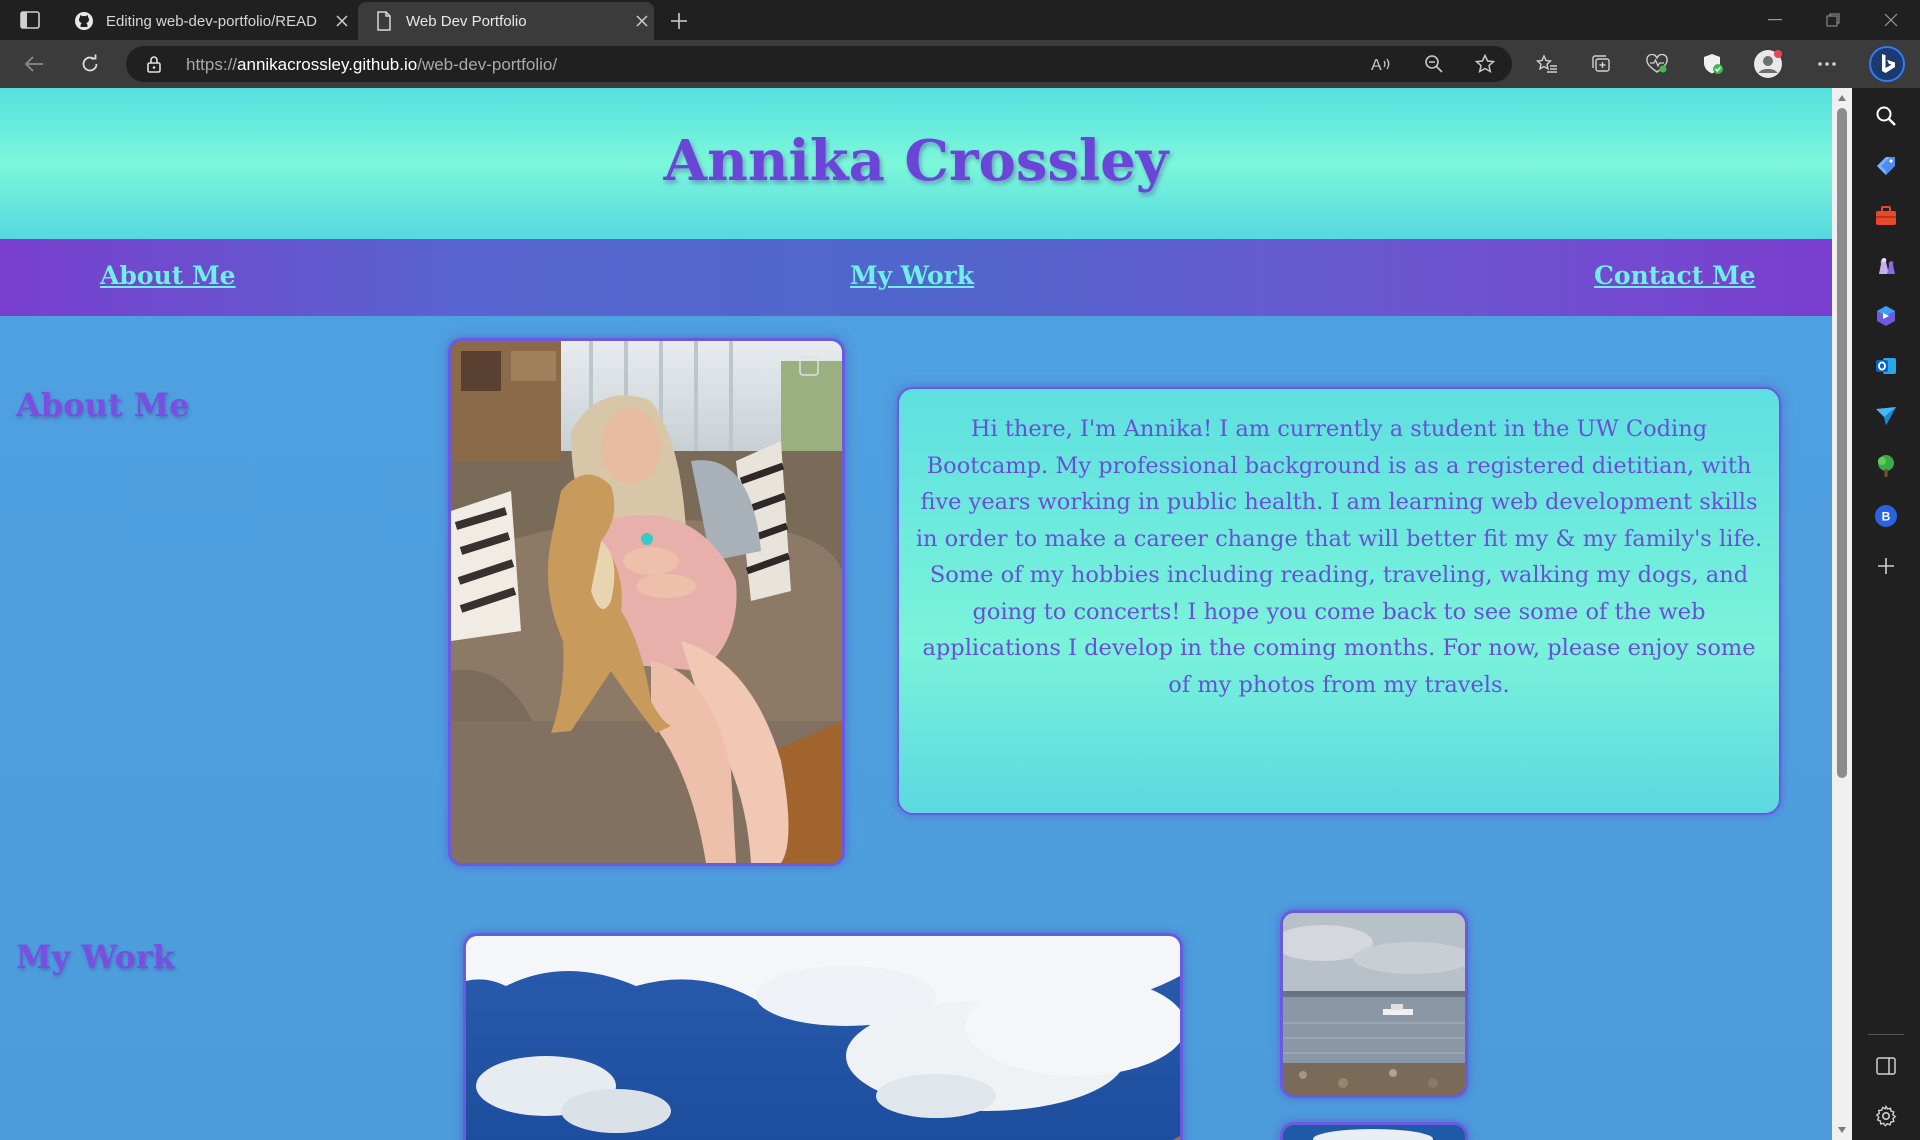 This screenshot has height=1140, width=1920. Describe the element at coordinates (1657, 64) in the screenshot. I see `browser-essentials-icon` at that location.